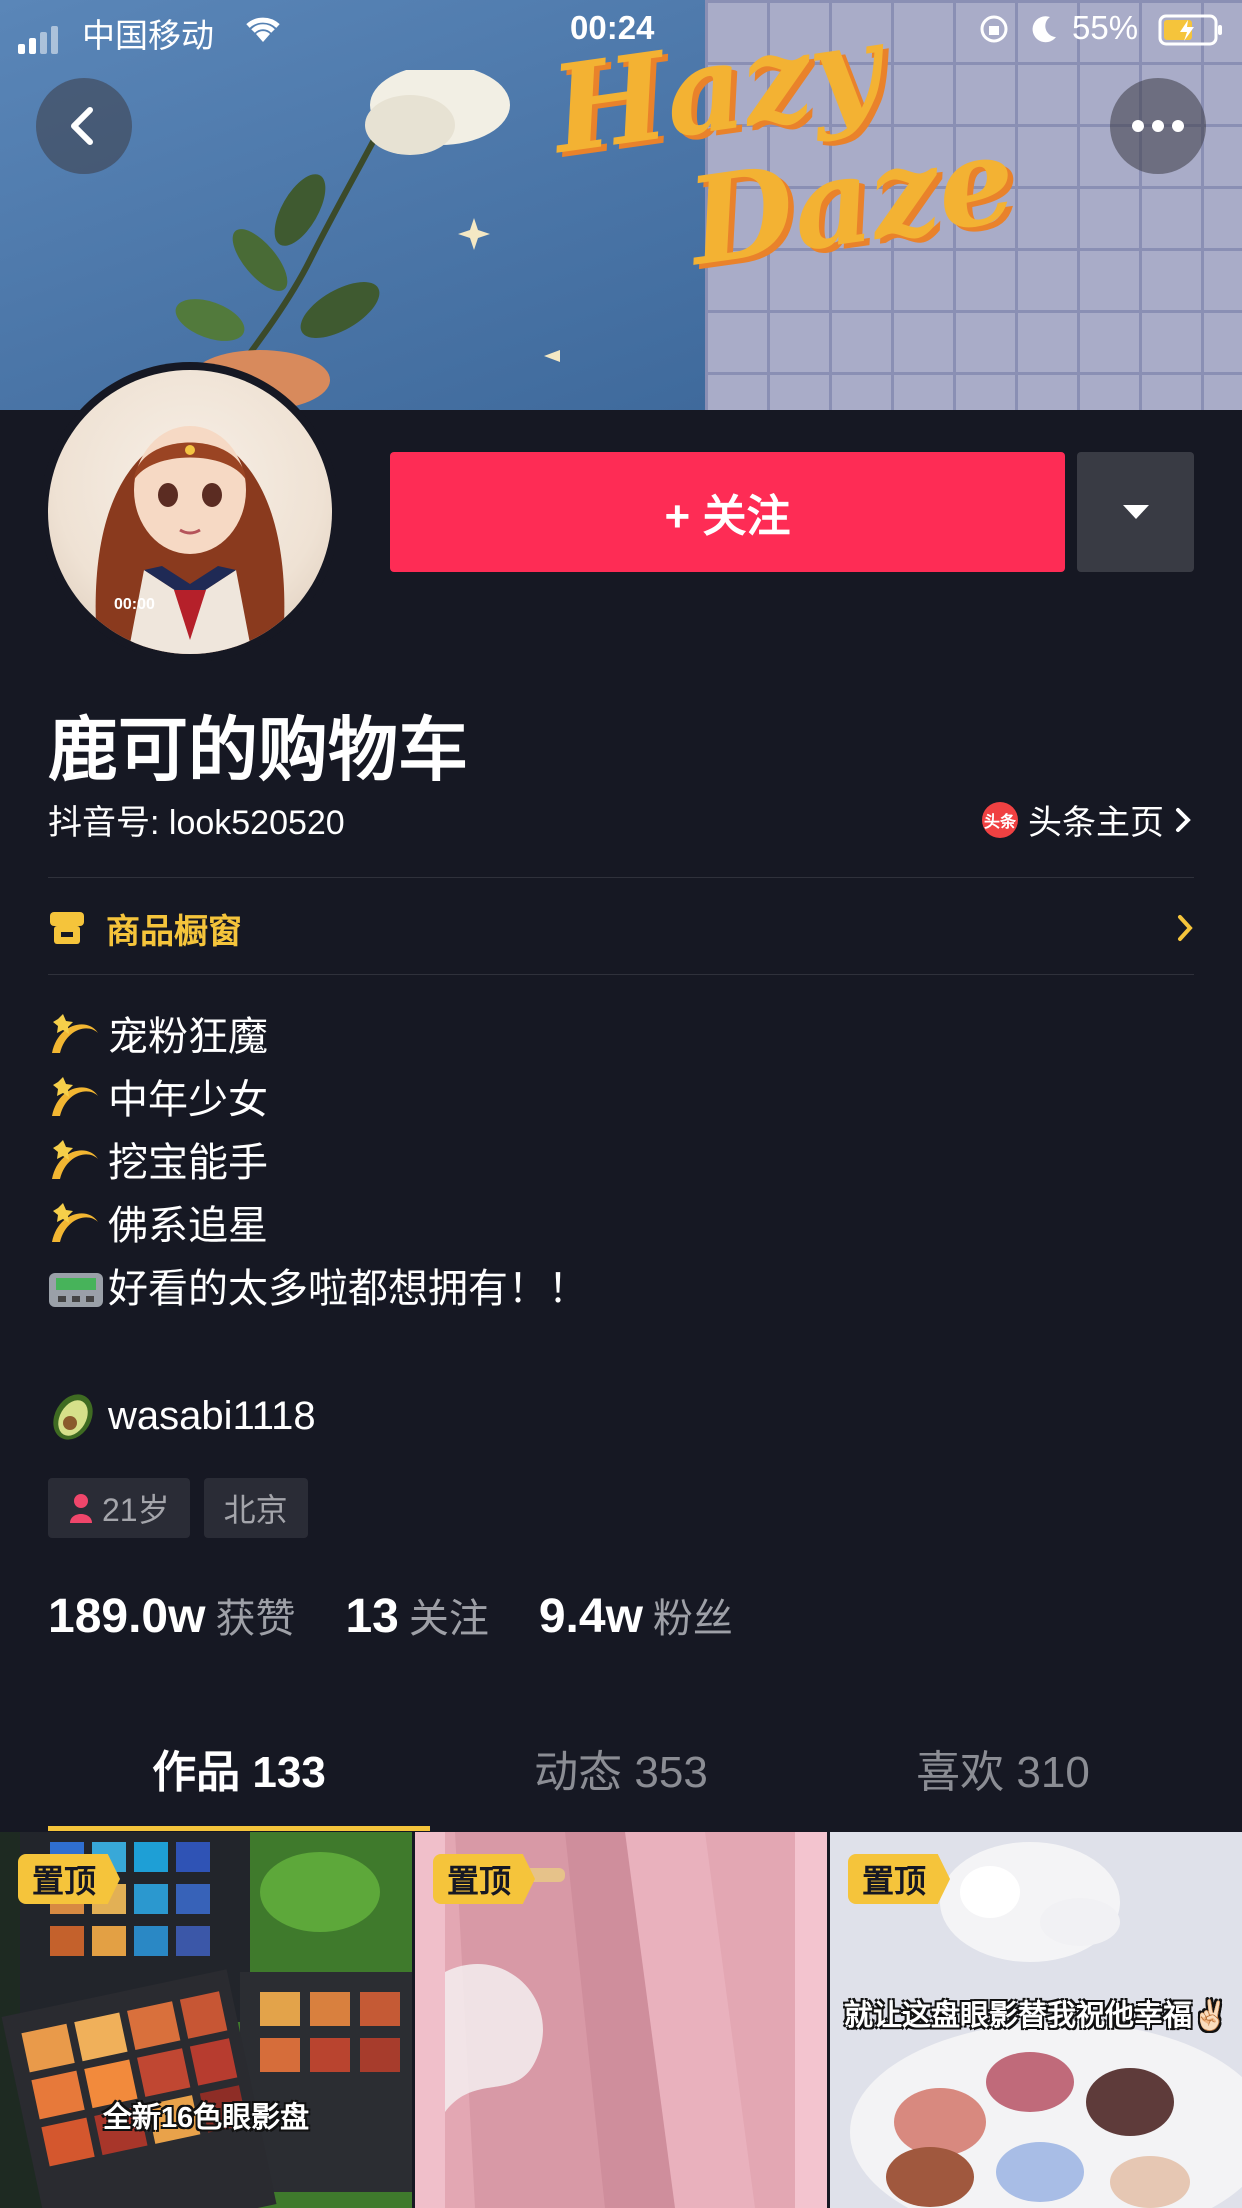  Describe the element at coordinates (258, 750) in the screenshot. I see `profile-name: 鹿可的购物车` at that location.